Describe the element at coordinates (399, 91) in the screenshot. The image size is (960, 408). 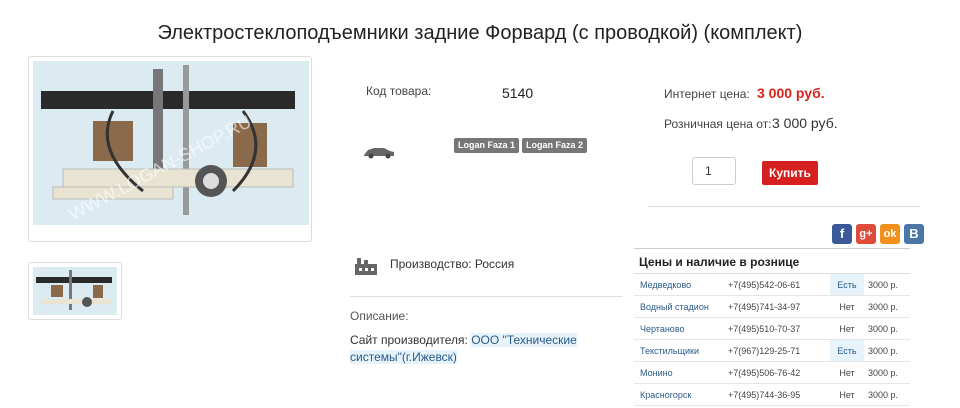
I see `product-code-label: Код товара:` at that location.